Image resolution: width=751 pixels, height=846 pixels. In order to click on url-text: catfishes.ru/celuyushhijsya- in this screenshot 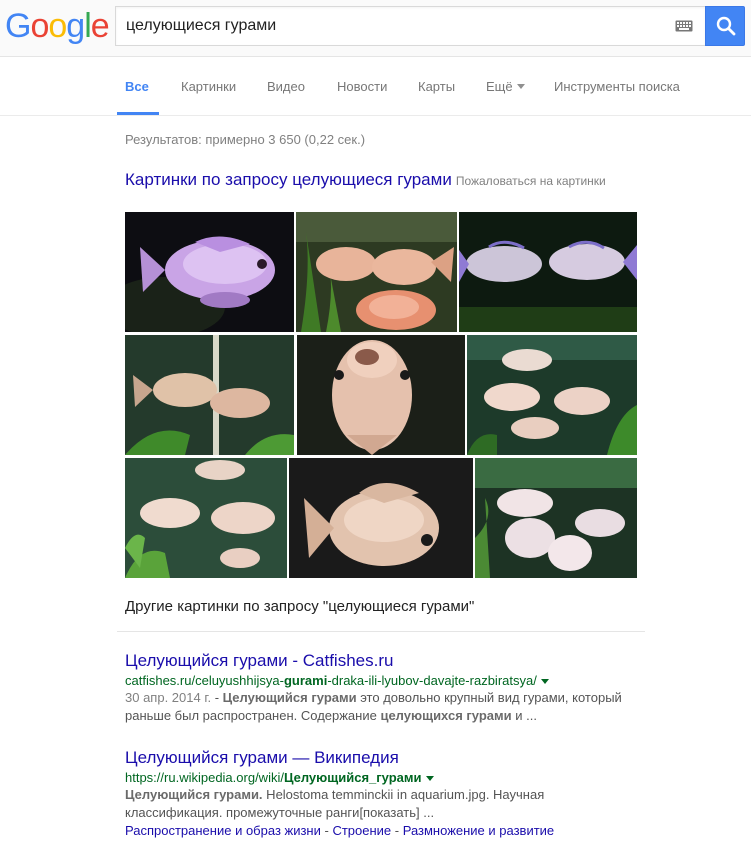, I will do `click(204, 680)`.